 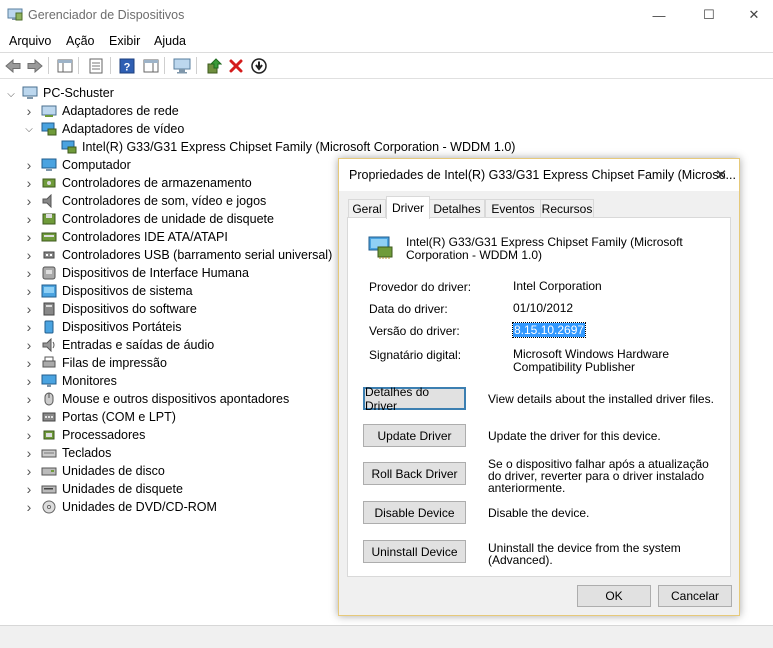 I want to click on tree-category: Dispositivos Portáteis, so click(x=111, y=327).